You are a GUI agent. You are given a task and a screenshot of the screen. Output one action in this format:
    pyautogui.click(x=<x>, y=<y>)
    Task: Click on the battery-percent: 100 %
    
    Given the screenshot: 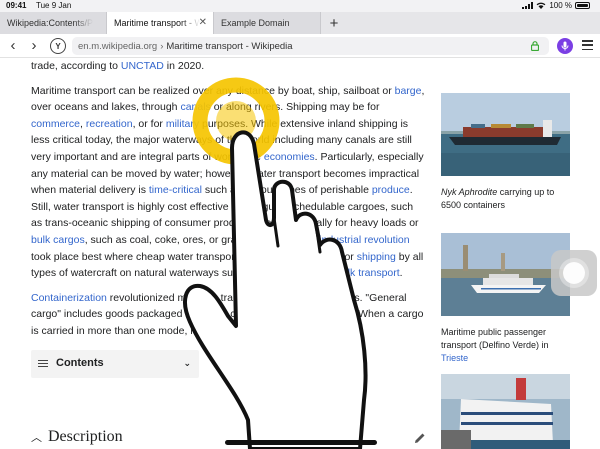 What is the action you would take?
    pyautogui.click(x=560, y=5)
    